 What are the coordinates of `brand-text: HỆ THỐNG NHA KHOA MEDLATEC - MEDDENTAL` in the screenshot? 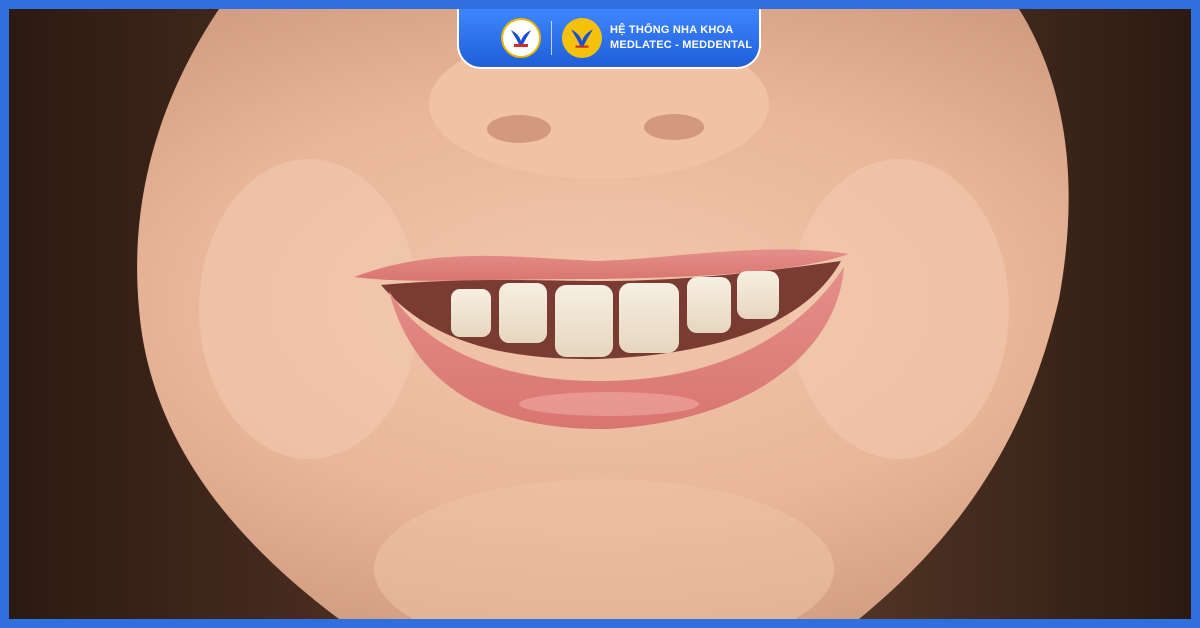 It's located at (681, 38).